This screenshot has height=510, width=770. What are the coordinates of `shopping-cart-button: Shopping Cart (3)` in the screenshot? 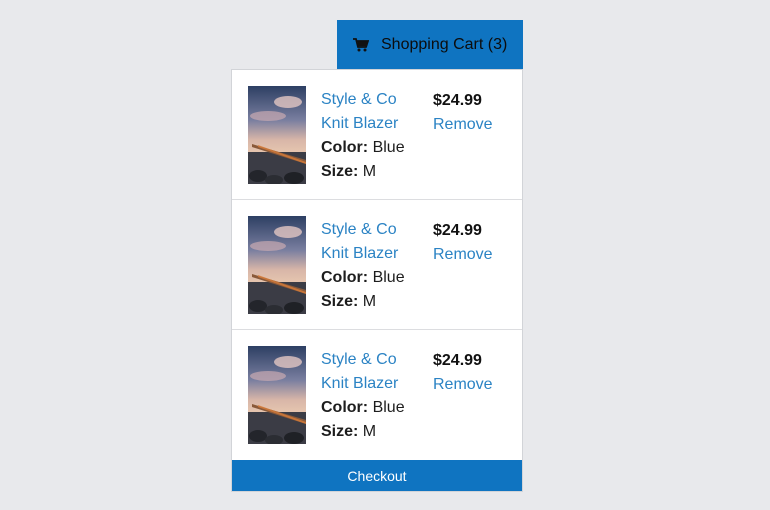 It's located at (430, 44).